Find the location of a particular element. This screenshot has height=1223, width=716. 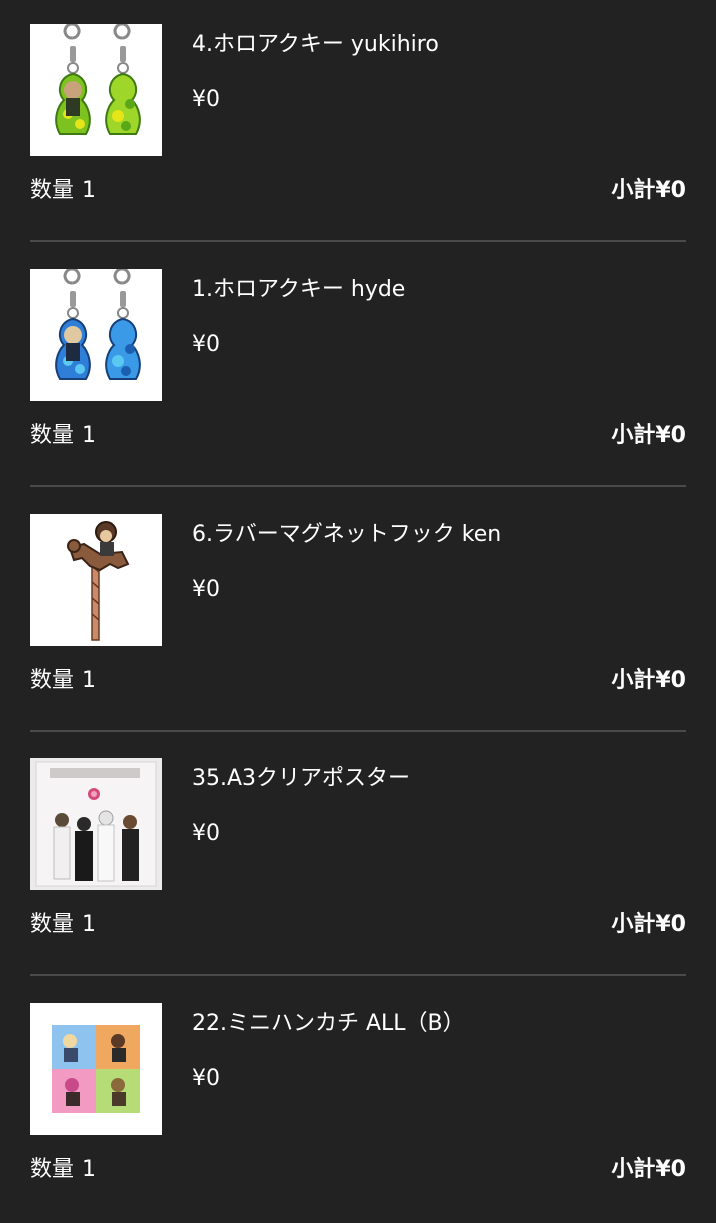

product-name: 6.ラバーマグネットフック ken is located at coordinates (346, 535).